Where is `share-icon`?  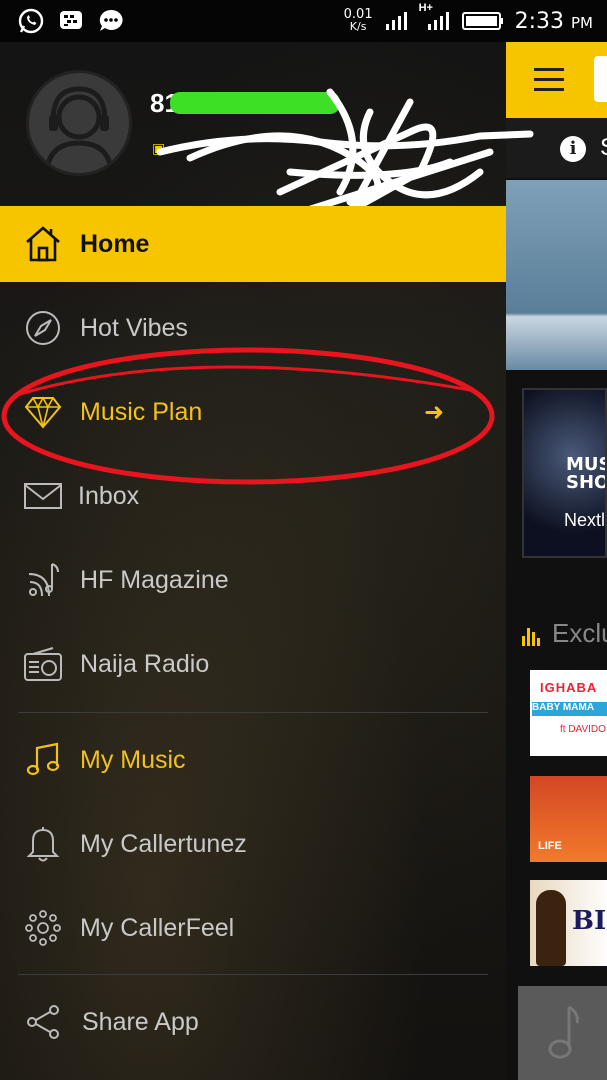
share-icon is located at coordinates (43, 1022).